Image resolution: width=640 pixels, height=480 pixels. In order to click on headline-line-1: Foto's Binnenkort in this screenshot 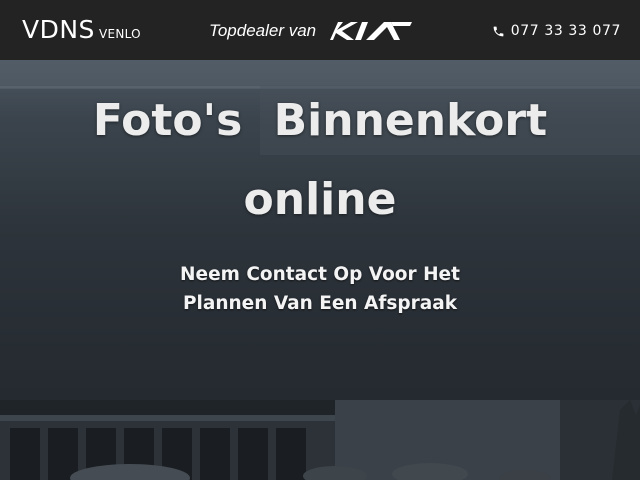, I will do `click(320, 120)`.